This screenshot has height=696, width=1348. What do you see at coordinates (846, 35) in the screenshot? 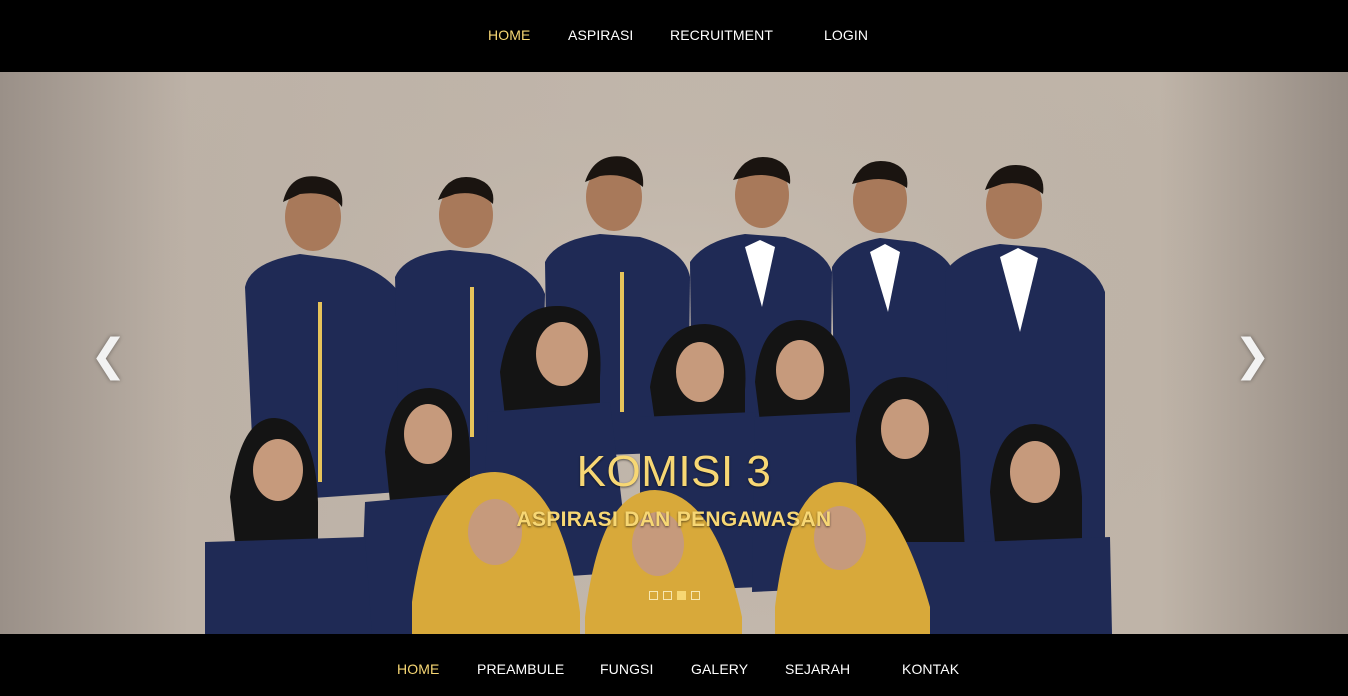
I see `top-nav-login-link: LOGIN` at bounding box center [846, 35].